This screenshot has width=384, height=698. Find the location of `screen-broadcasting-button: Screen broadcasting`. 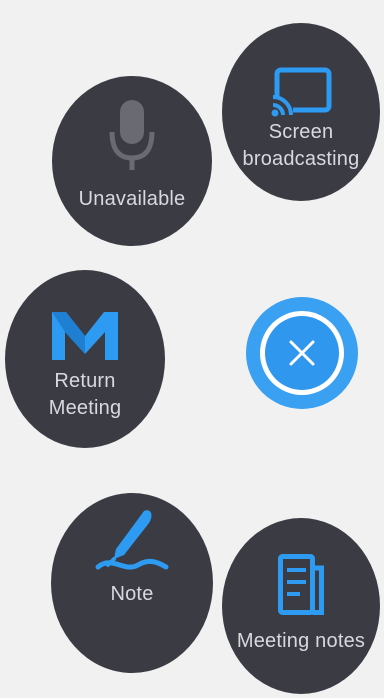

screen-broadcasting-button: Screen broadcasting is located at coordinates (301, 112).